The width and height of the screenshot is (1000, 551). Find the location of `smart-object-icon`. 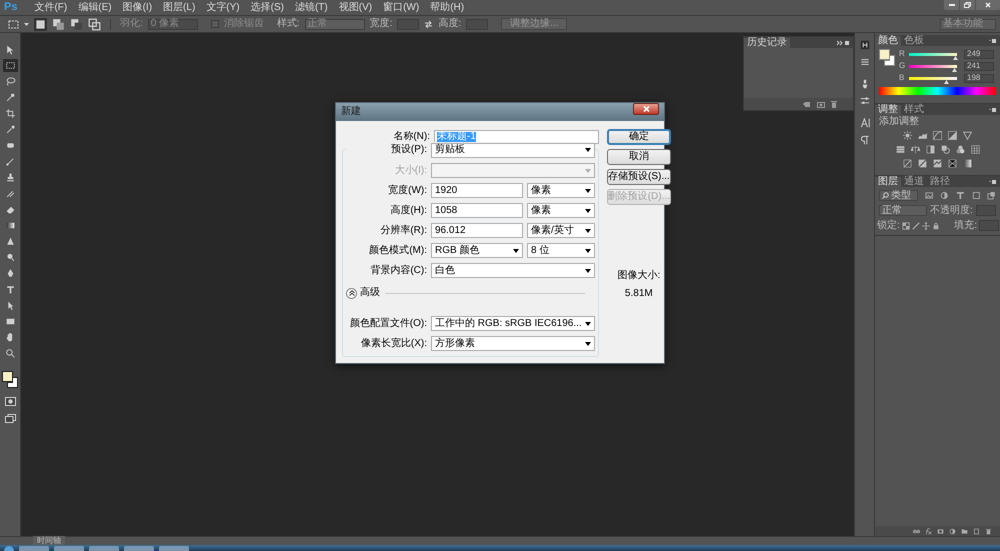

smart-object-icon is located at coordinates (991, 195).